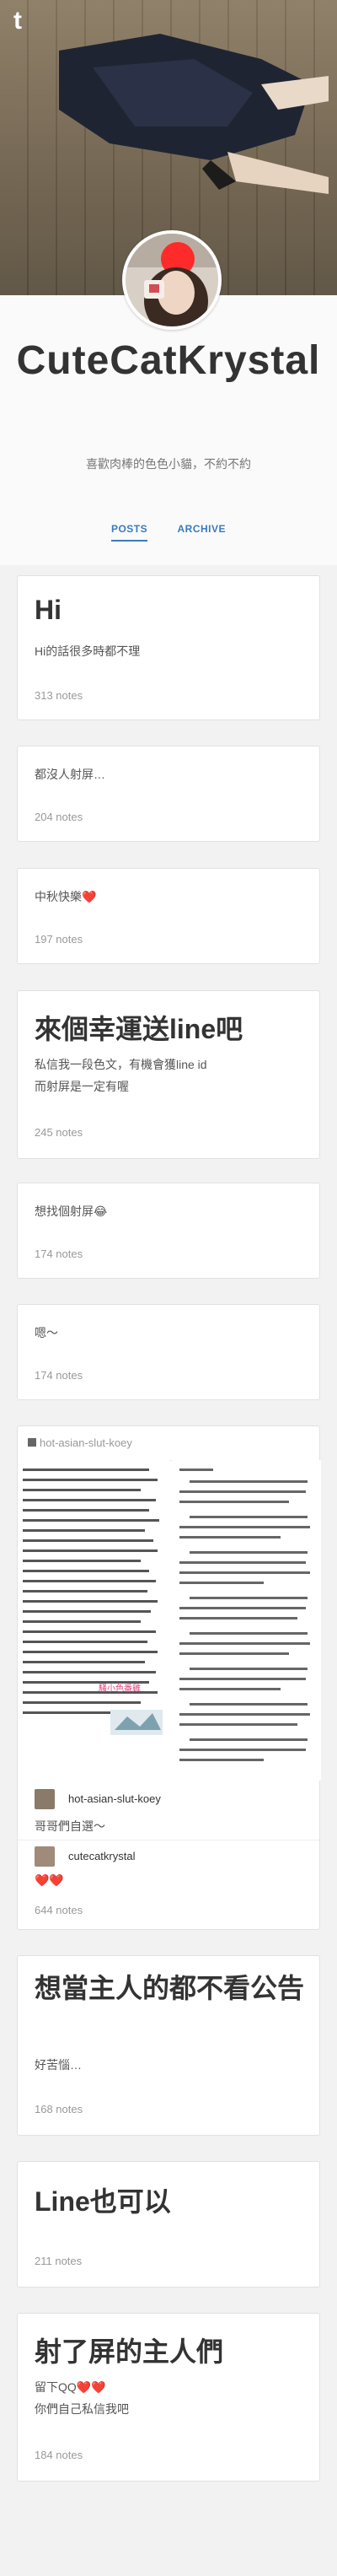  I want to click on avatar-photo, so click(172, 280).